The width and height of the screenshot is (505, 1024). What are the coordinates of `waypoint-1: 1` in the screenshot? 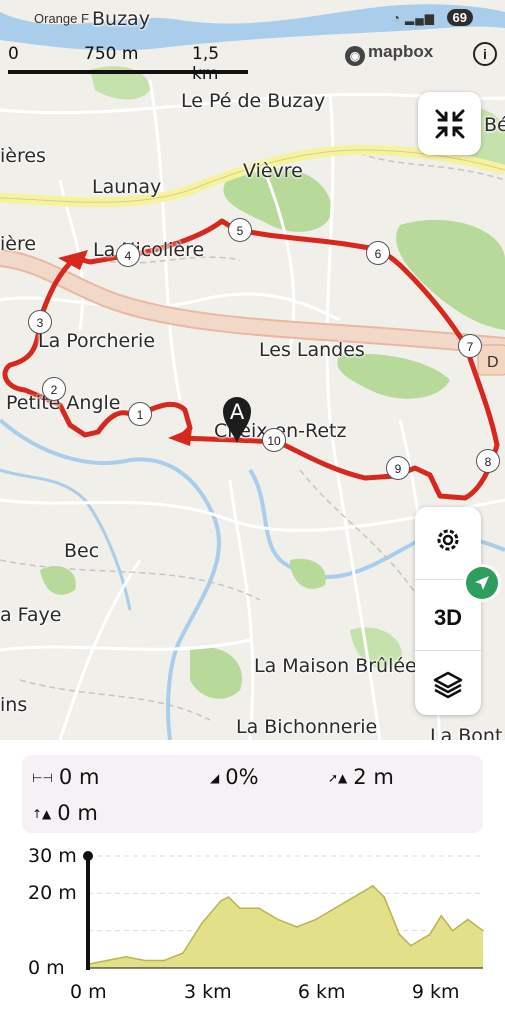 It's located at (140, 414).